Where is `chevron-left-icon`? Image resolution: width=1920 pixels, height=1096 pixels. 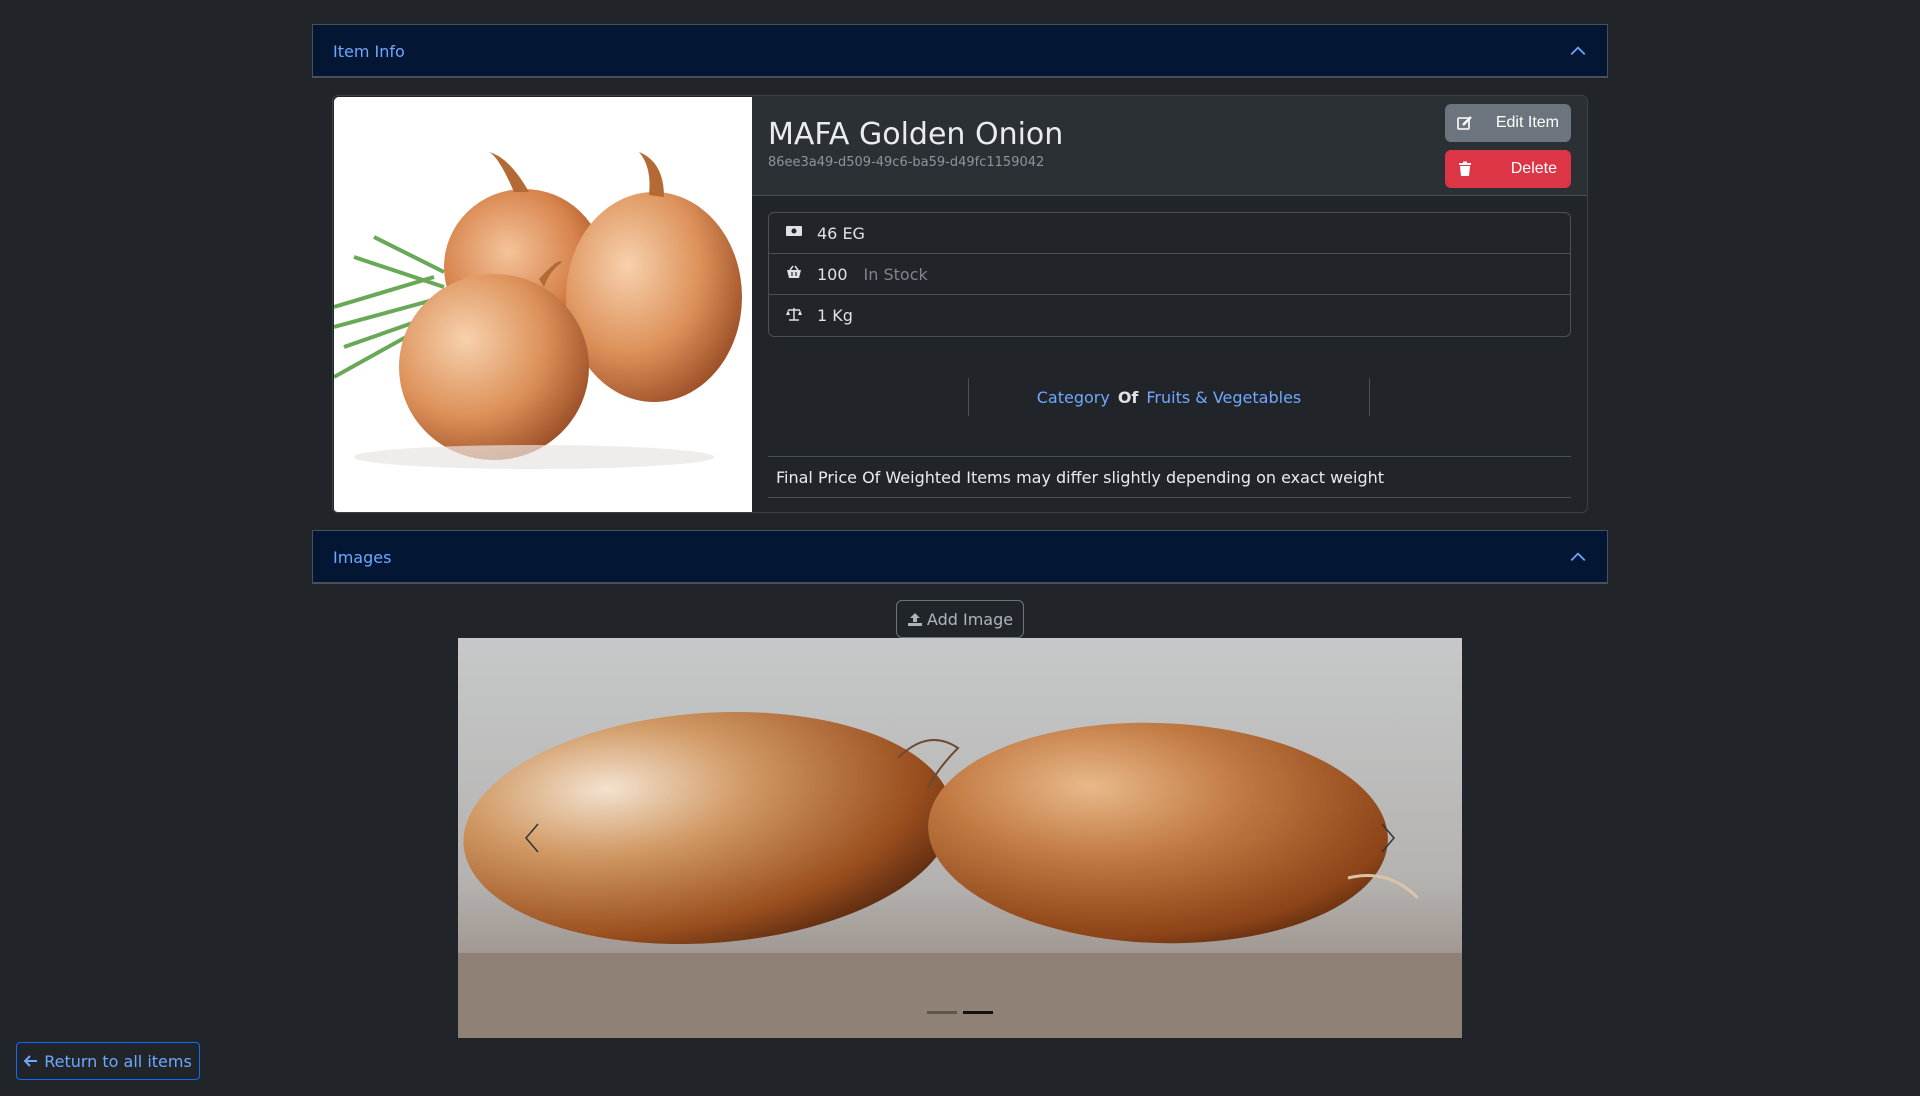 chevron-left-icon is located at coordinates (532, 838).